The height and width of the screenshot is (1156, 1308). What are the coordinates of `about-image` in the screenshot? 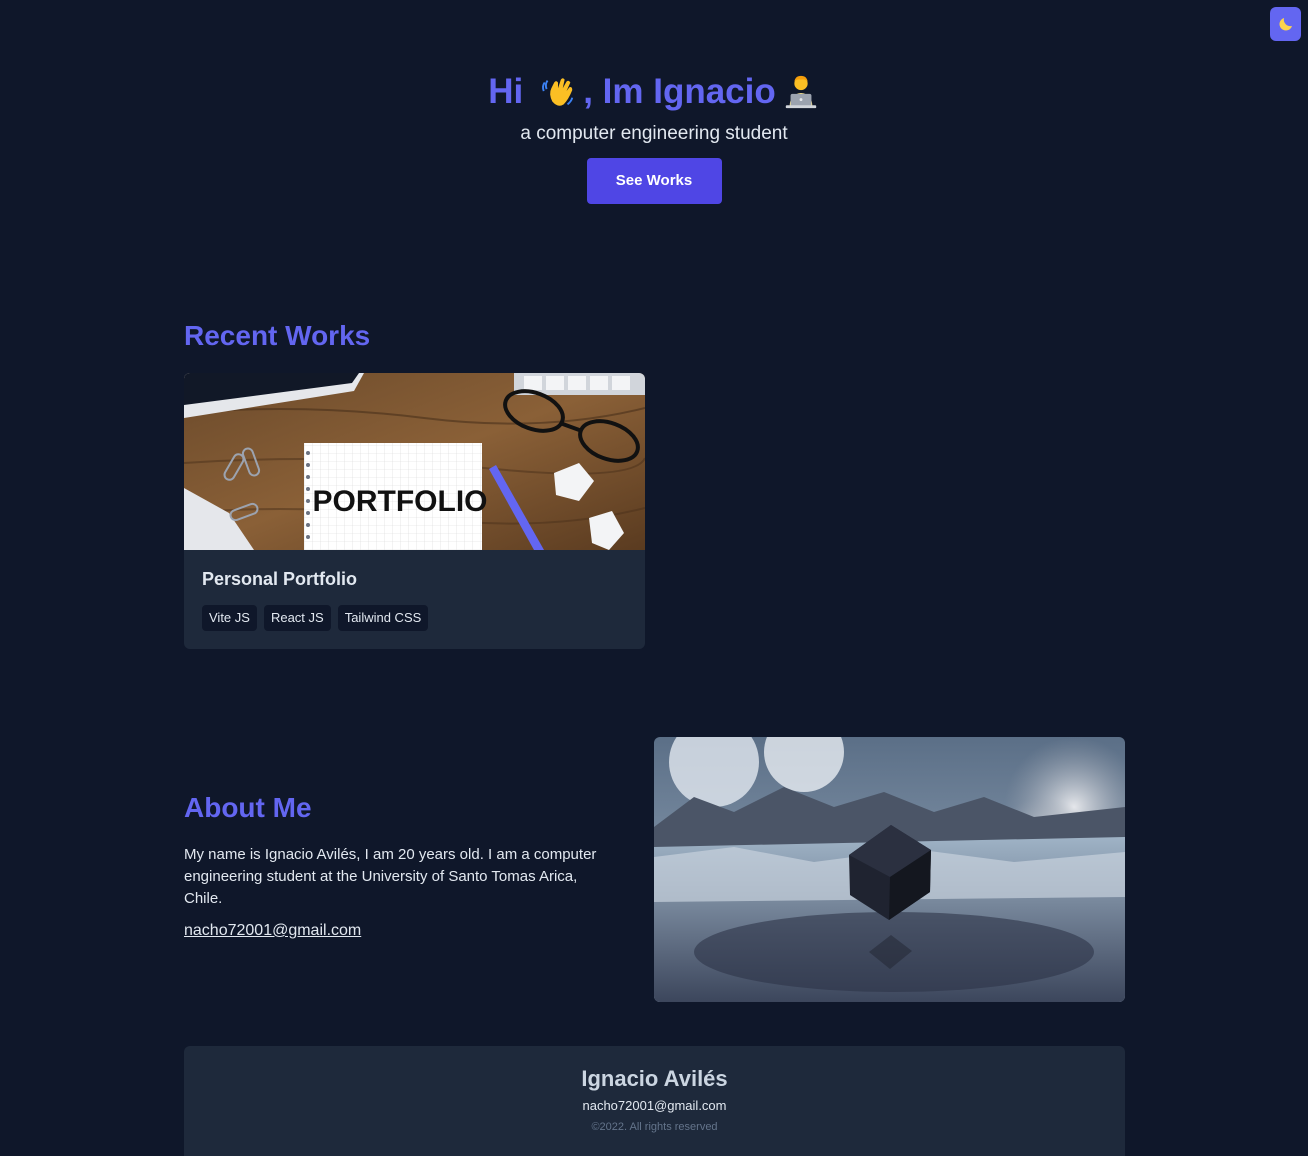 It's located at (889, 869).